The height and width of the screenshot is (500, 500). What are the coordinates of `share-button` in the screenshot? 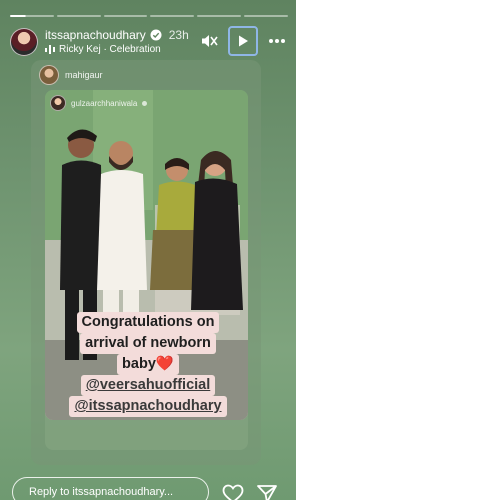 It's located at (267, 492).